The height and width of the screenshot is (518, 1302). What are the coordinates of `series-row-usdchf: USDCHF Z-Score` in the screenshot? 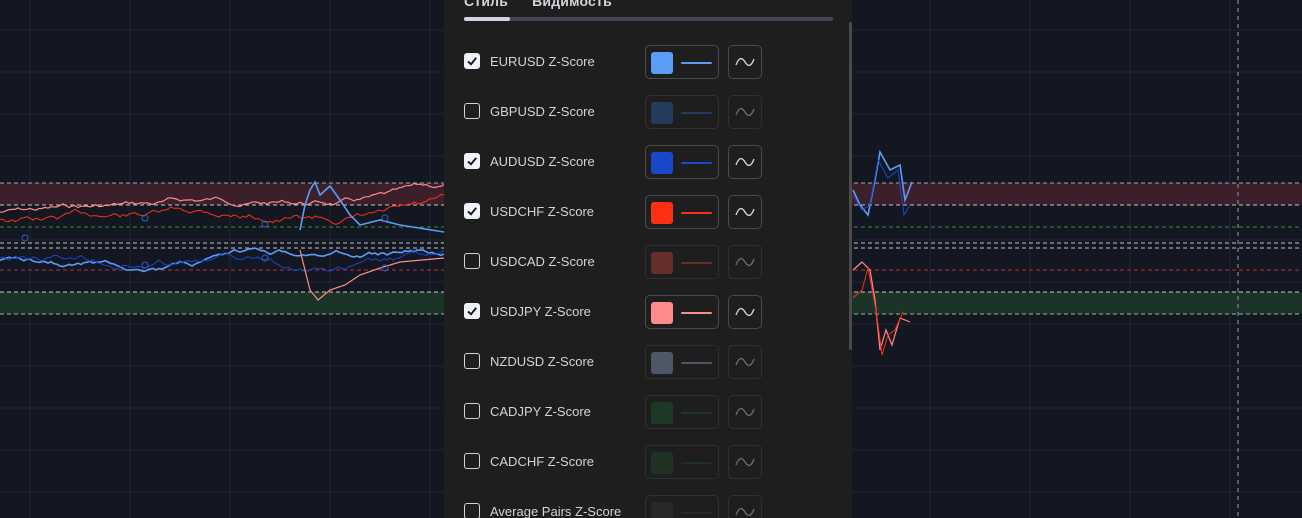 It's located at (624, 212).